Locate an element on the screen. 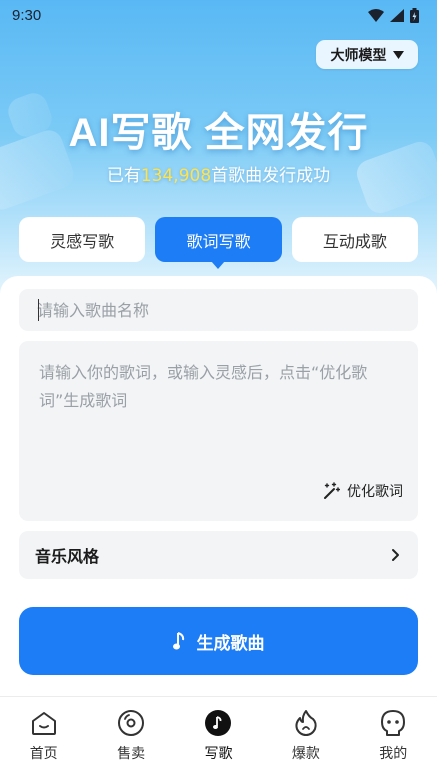 The image size is (437, 777). nav-item-sell: 售卖 is located at coordinates (131, 736).